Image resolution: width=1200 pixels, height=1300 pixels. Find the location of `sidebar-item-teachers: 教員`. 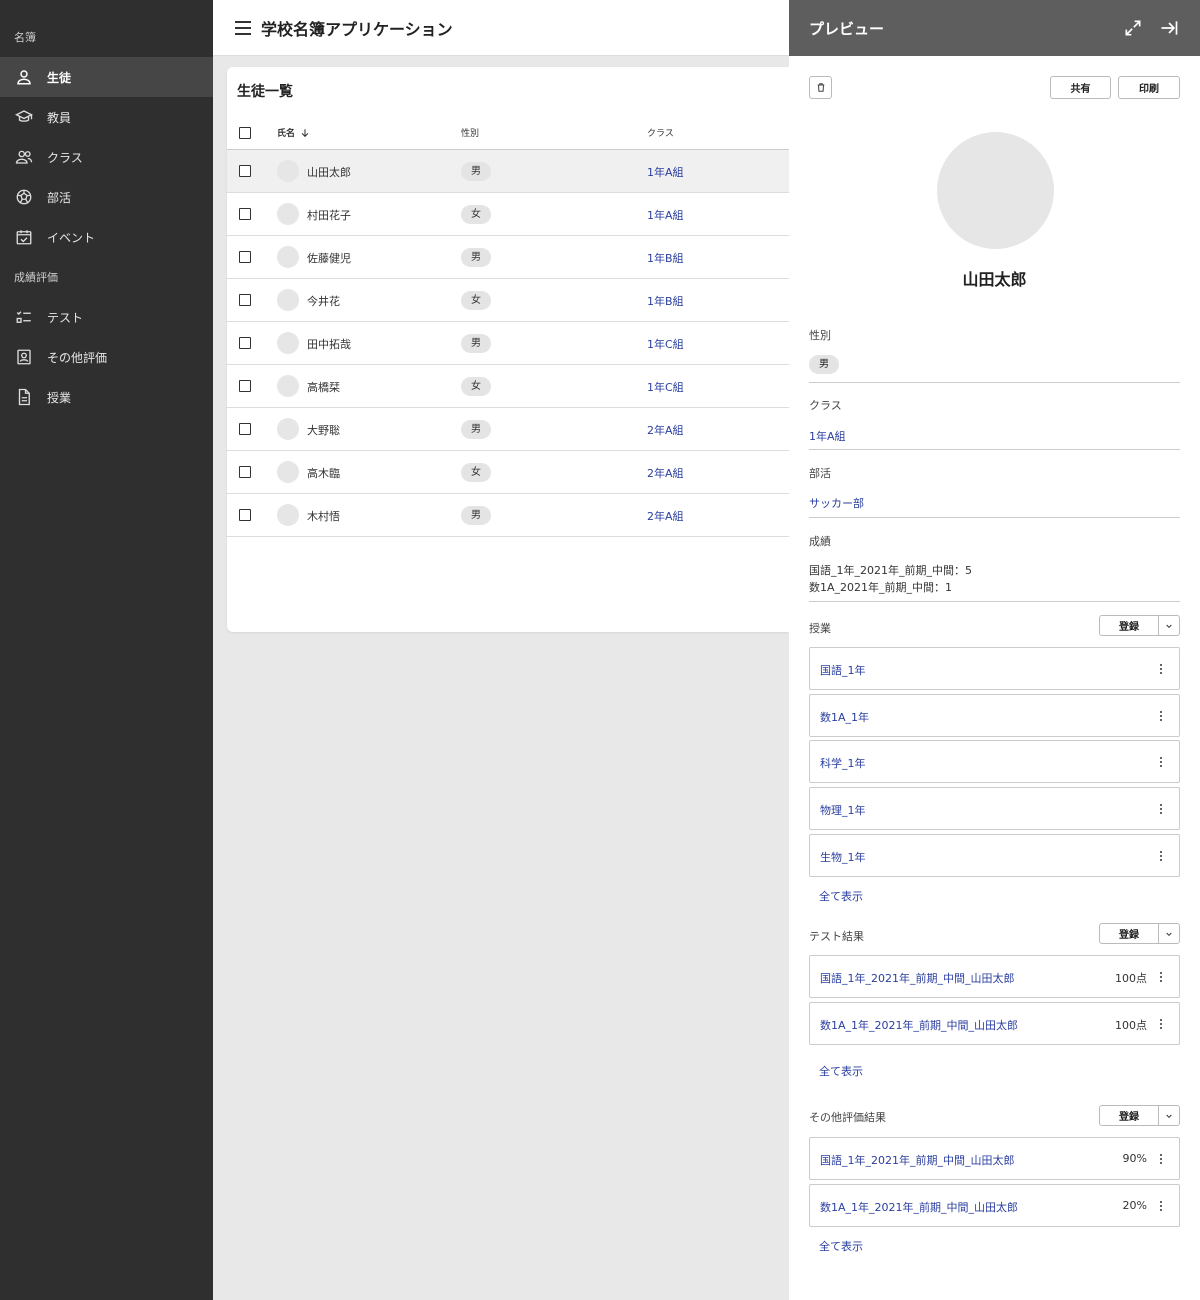

sidebar-item-teachers: 教員 is located at coordinates (106, 117).